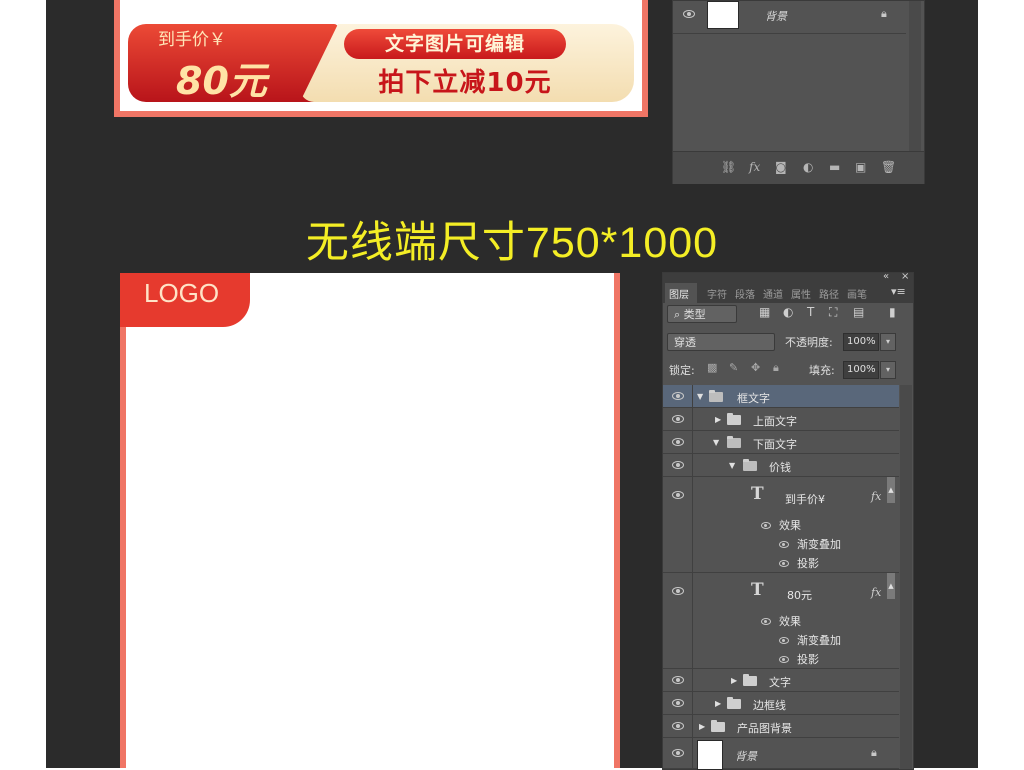 The height and width of the screenshot is (770, 1024). What do you see at coordinates (728, 167) in the screenshot?
I see `link-icon: ⛓` at bounding box center [728, 167].